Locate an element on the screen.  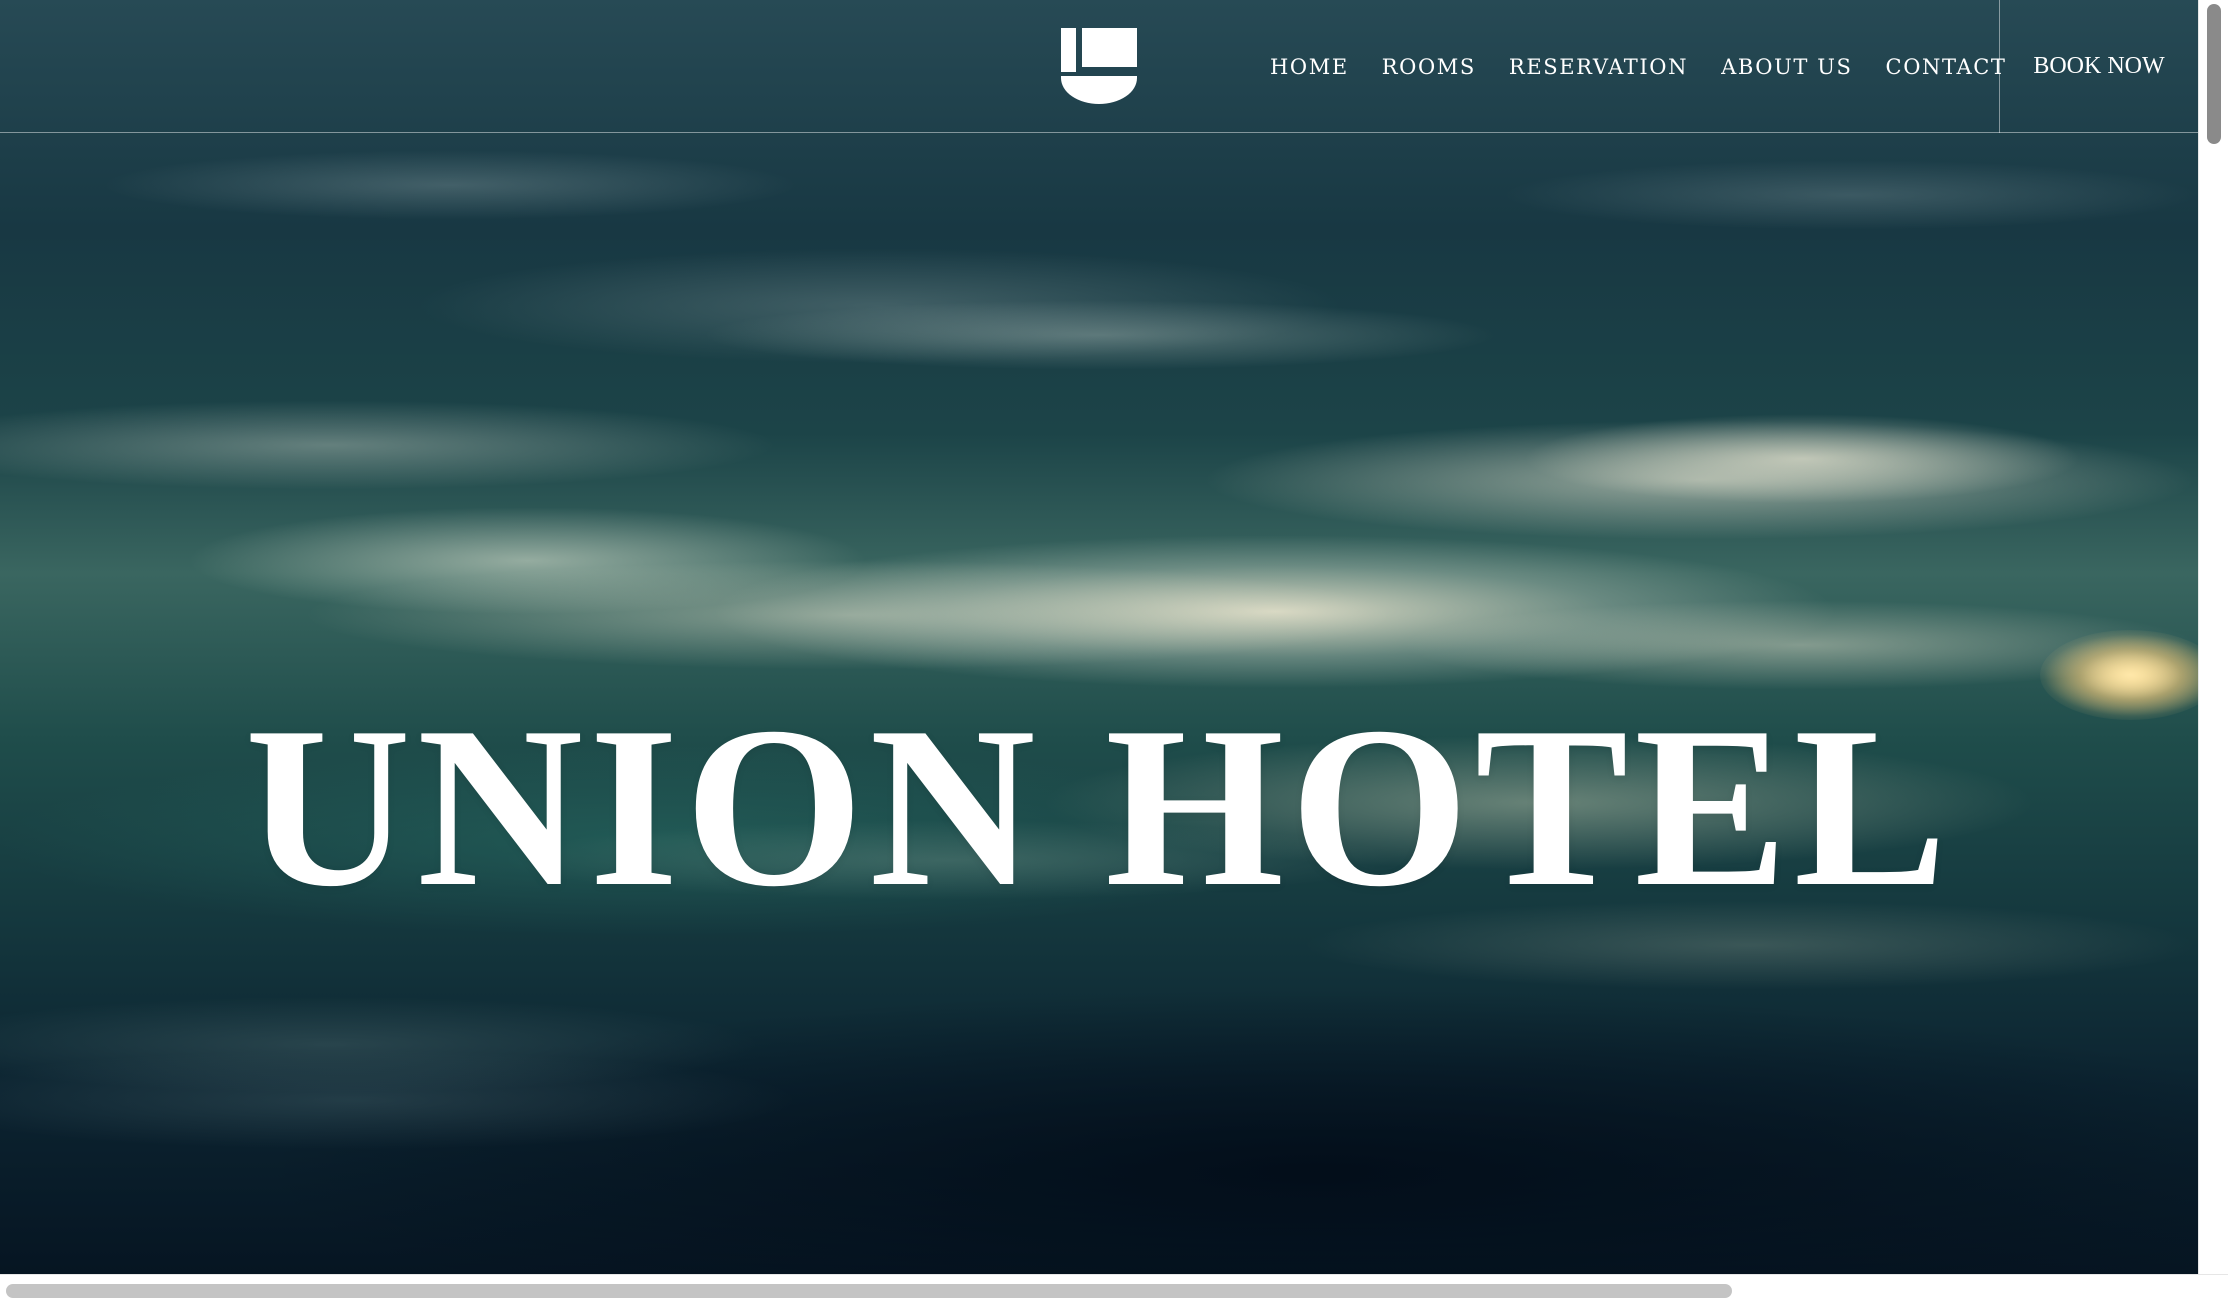
book-now-button: BOOK NOW is located at coordinates (2099, 66).